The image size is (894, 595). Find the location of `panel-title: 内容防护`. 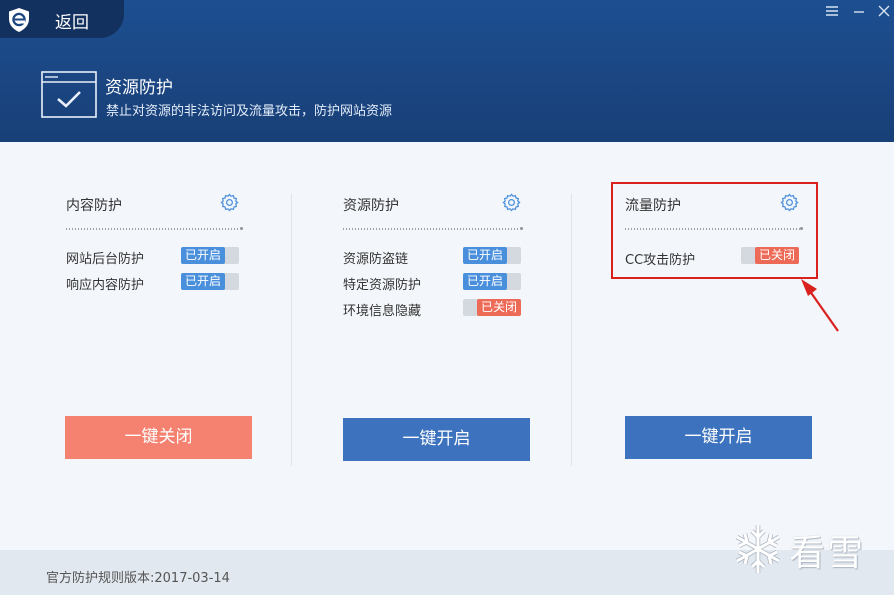

panel-title: 内容防护 is located at coordinates (94, 206).